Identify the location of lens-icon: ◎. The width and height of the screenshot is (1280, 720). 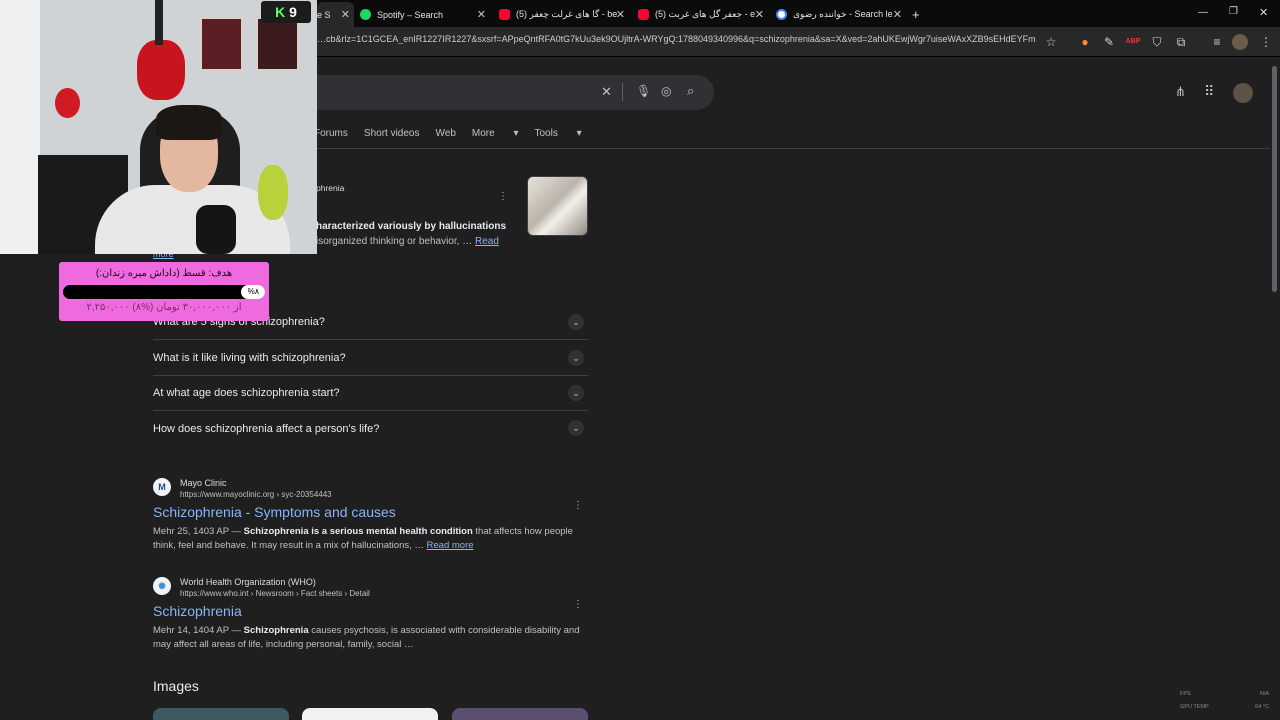
(666, 91).